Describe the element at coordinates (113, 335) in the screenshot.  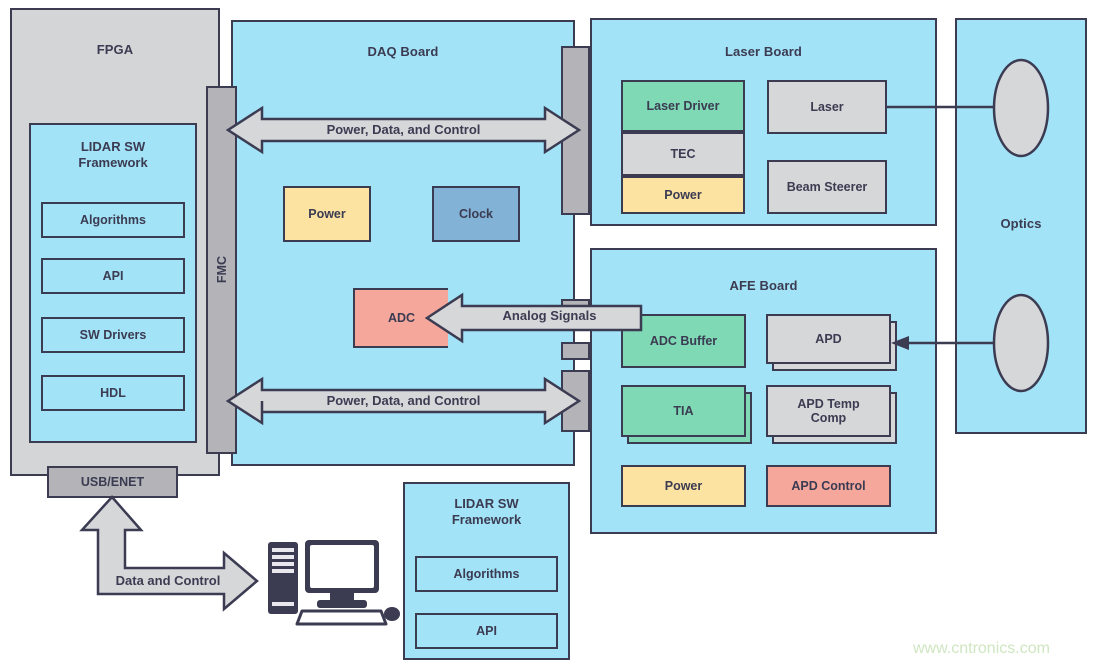
I see `fpga-block-sw-drivers: SW Drivers` at that location.